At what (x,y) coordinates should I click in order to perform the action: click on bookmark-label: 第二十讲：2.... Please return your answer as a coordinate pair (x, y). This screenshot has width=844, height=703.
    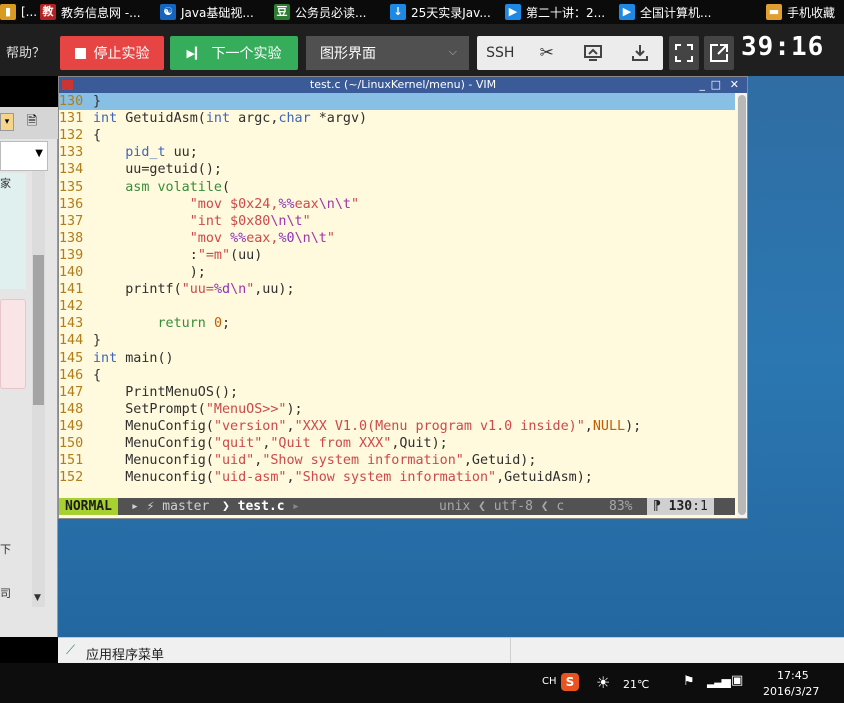
    Looking at the image, I should click on (566, 12).